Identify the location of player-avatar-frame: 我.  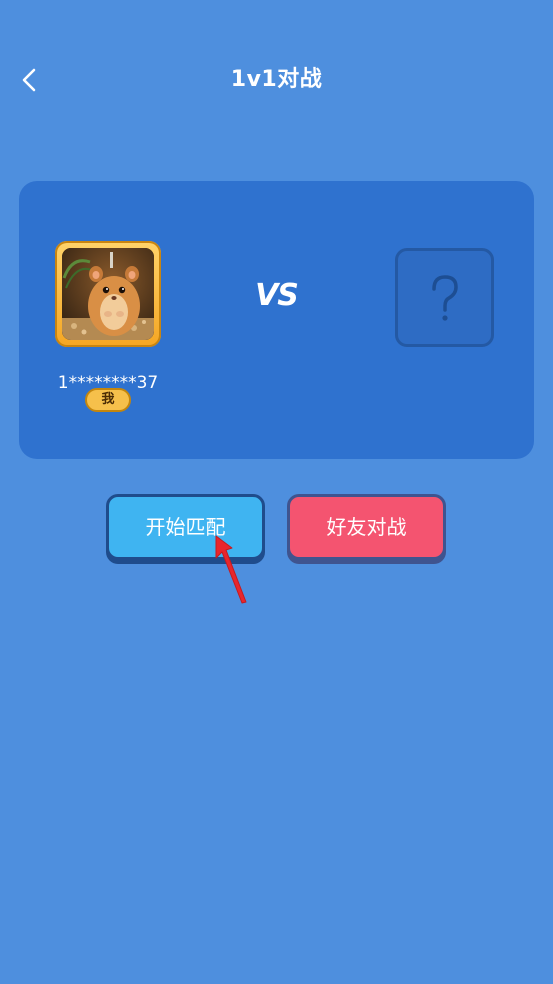
(108, 326).